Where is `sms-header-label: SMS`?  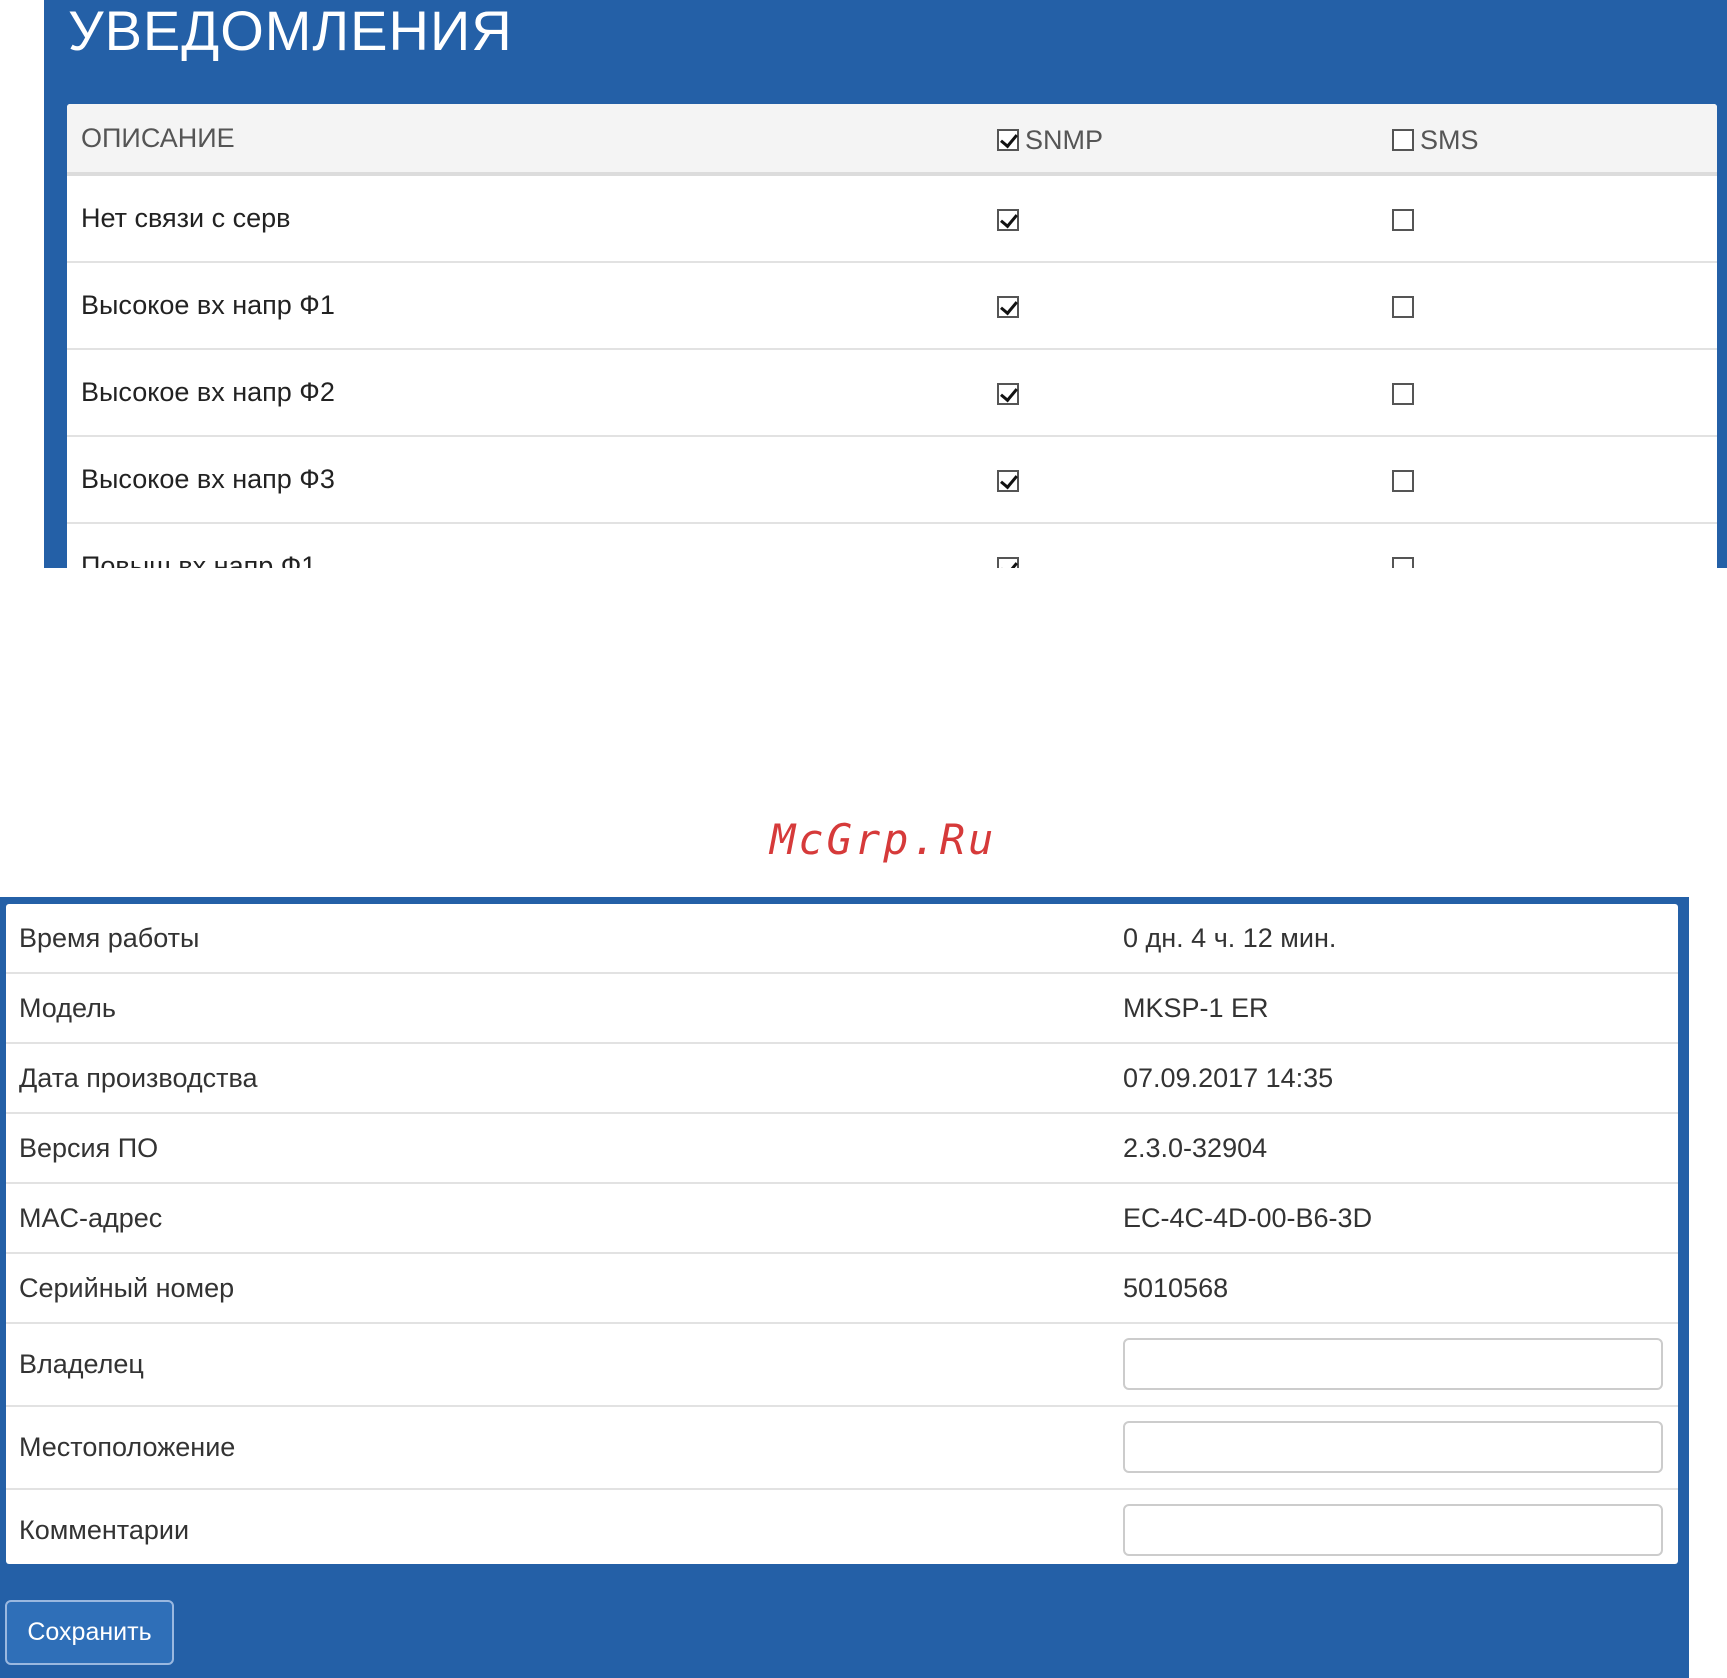 sms-header-label: SMS is located at coordinates (1449, 139).